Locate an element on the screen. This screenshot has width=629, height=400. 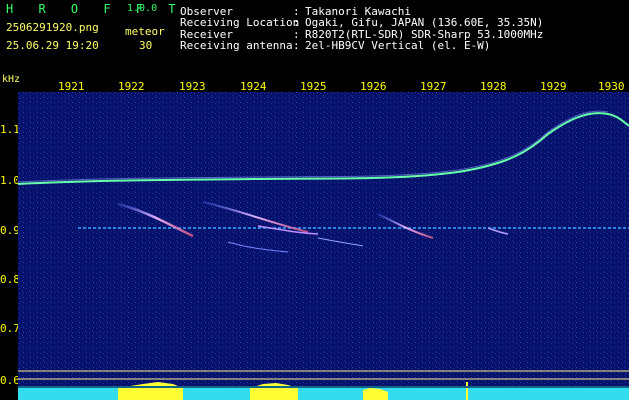
info-value-antenna: 2el-HB9CV Vertical (el. E-W) is located at coordinates (398, 45).